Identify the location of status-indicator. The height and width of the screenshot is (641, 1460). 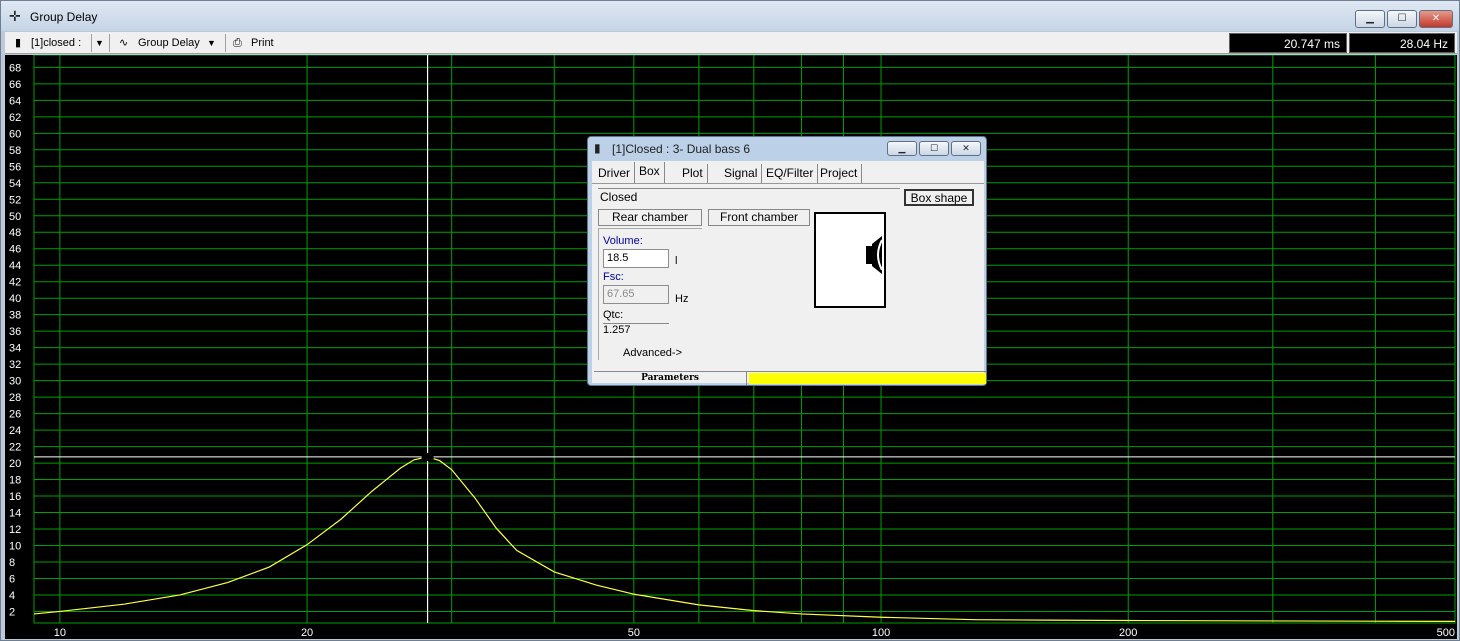
(867, 378).